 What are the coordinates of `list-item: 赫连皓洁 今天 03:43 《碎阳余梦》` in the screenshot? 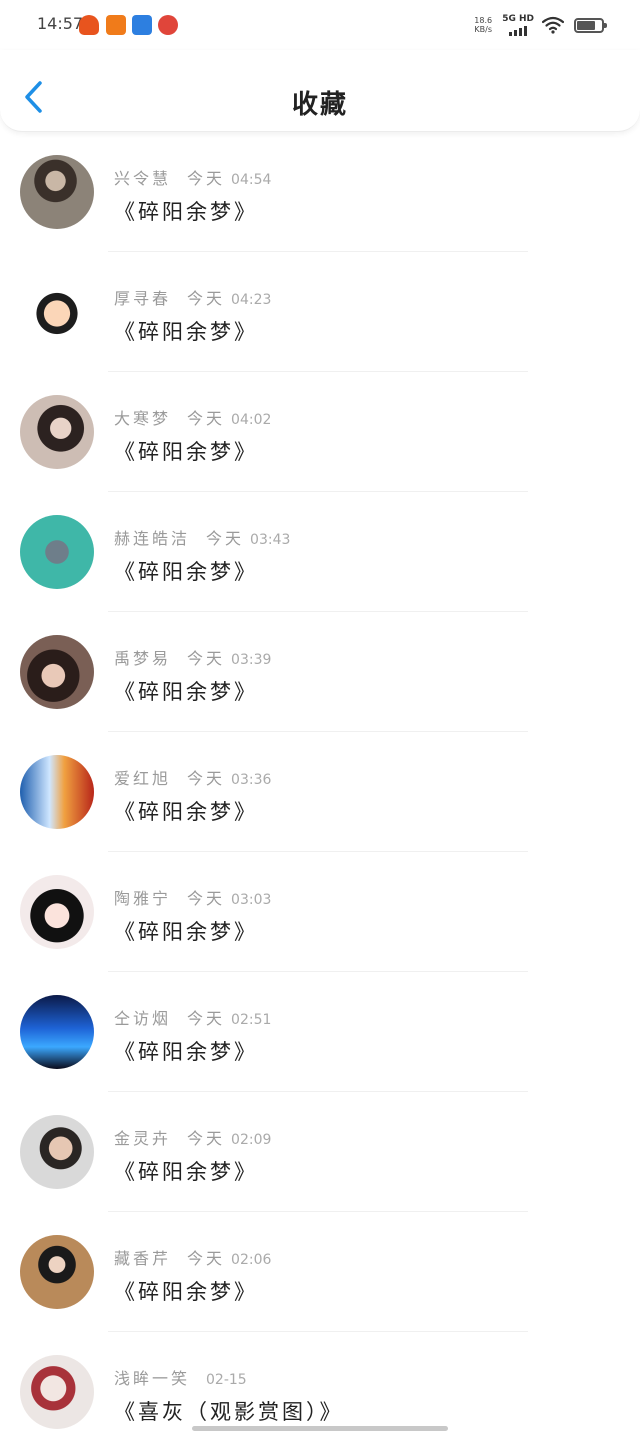 It's located at (320, 553).